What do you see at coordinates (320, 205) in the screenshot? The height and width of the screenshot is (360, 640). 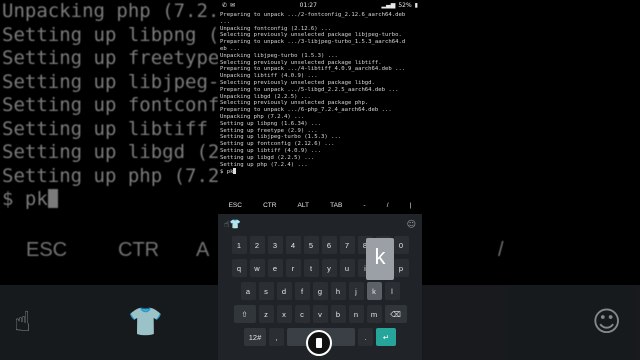 I see `extra-keys-row: ESC CTR ALT TAB - / |` at bounding box center [320, 205].